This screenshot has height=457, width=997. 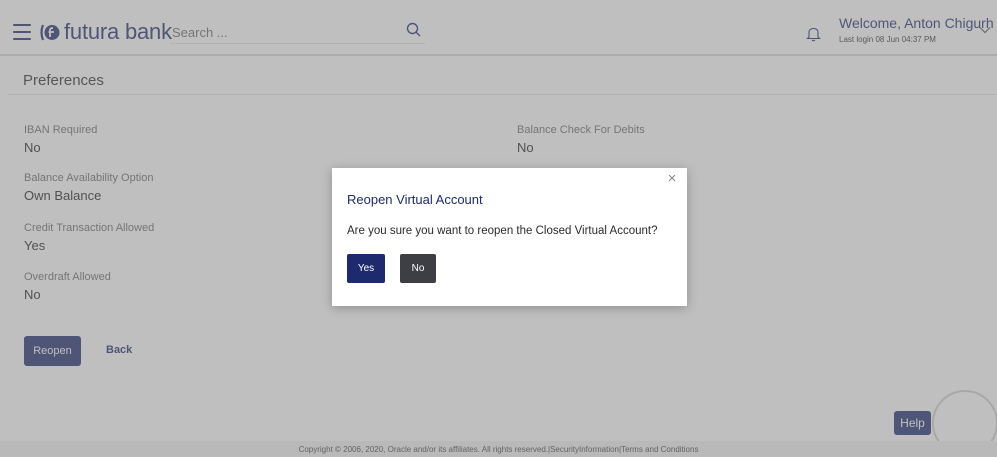 What do you see at coordinates (672, 178) in the screenshot?
I see `close-icon: ×` at bounding box center [672, 178].